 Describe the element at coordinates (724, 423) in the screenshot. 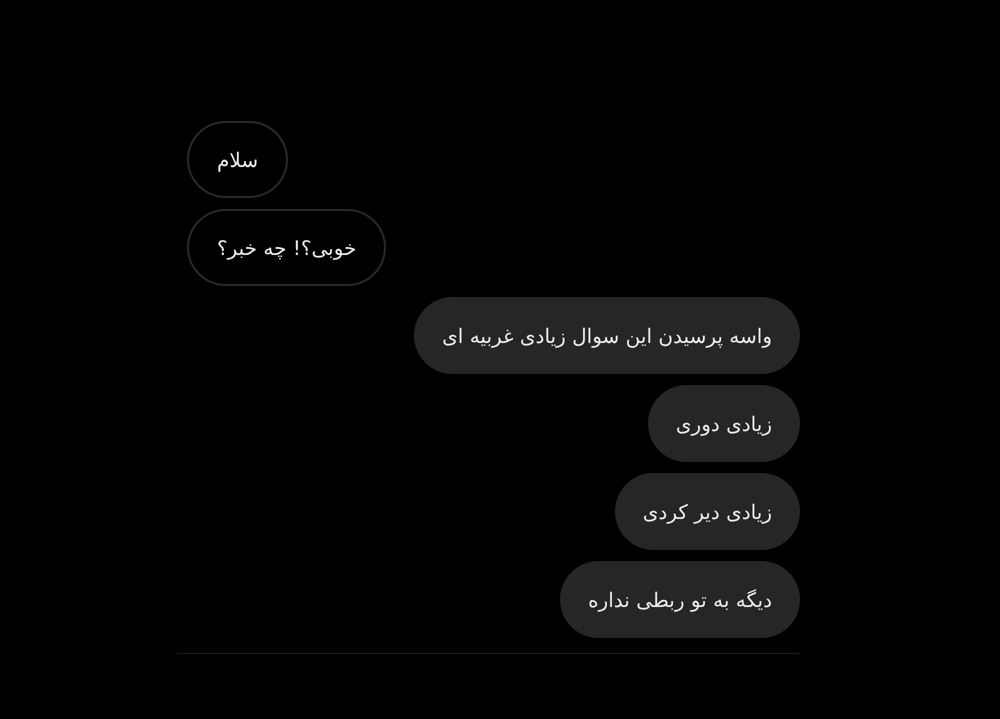

I see `sent-message-bubble: زیادی دوری` at that location.